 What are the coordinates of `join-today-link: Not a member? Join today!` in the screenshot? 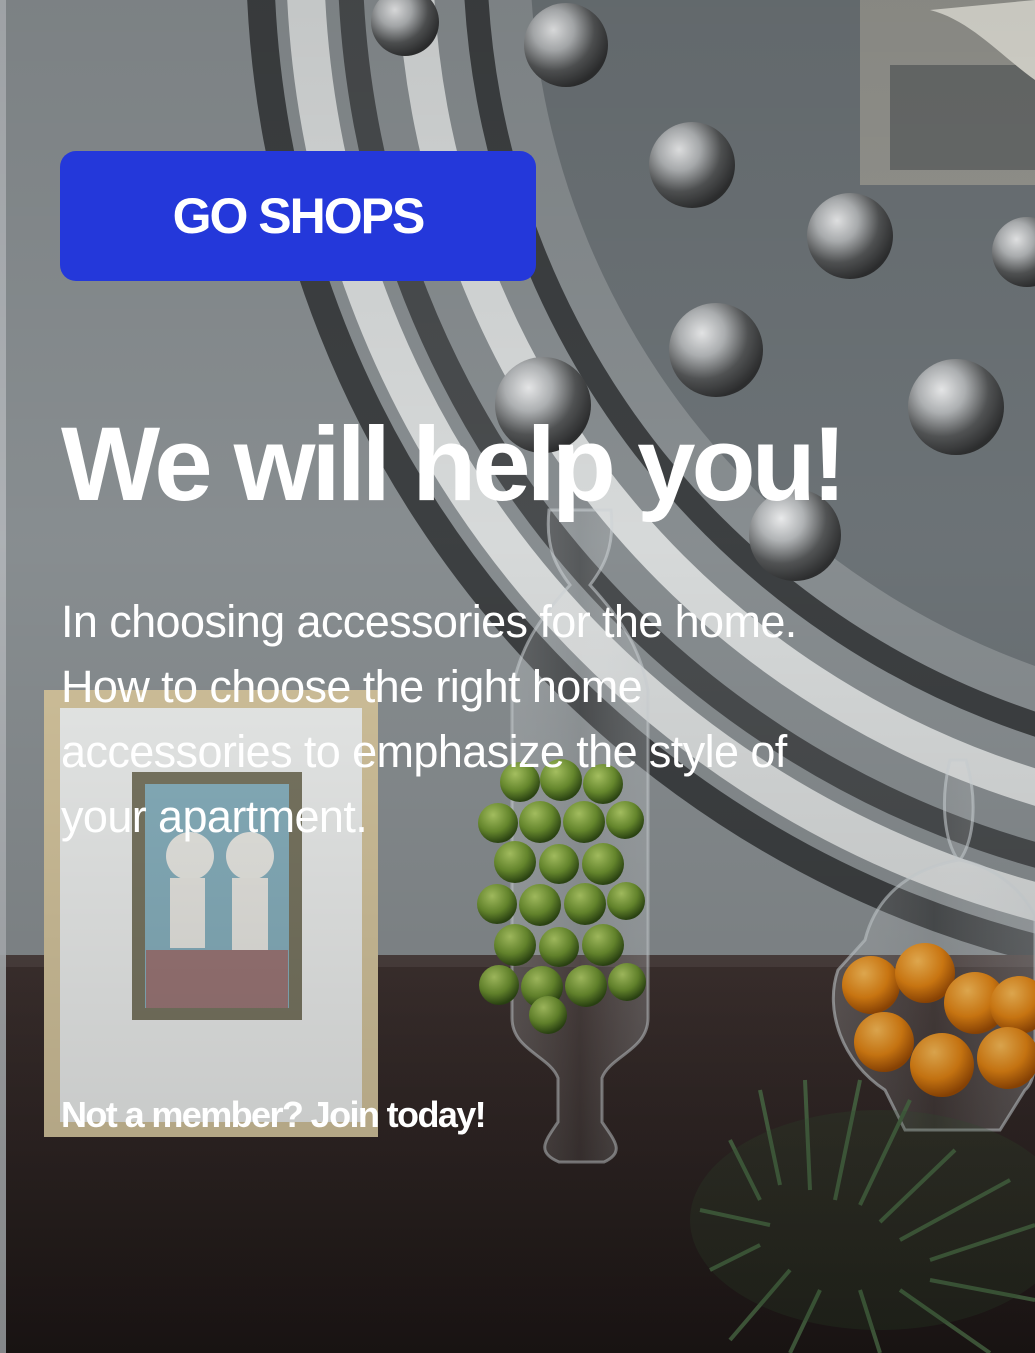 It's located at (274, 1115).